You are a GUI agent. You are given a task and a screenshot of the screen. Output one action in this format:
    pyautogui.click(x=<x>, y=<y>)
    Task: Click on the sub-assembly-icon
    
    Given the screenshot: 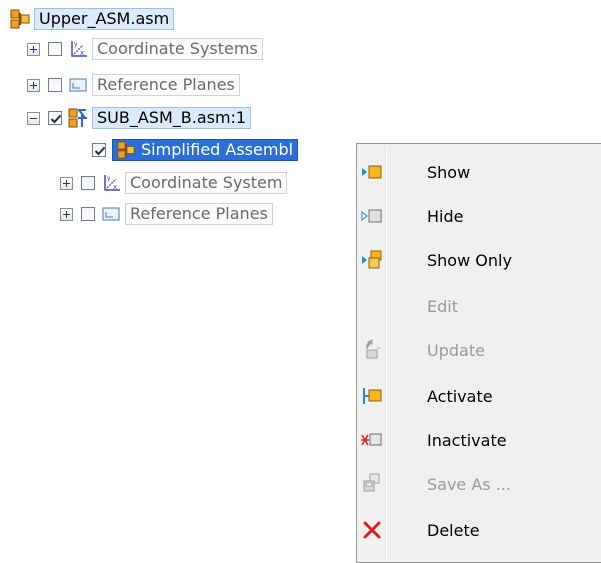 What is the action you would take?
    pyautogui.click(x=78, y=118)
    